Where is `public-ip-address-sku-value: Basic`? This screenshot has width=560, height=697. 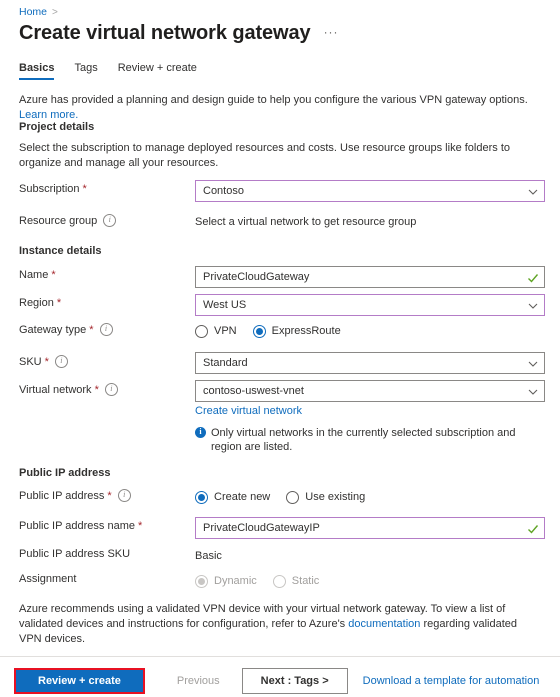 public-ip-address-sku-value: Basic is located at coordinates (208, 556).